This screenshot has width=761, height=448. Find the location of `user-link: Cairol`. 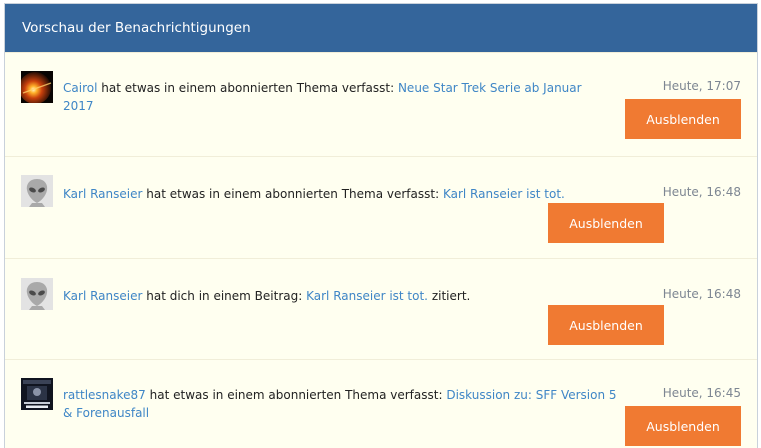

user-link: Cairol is located at coordinates (80, 88).